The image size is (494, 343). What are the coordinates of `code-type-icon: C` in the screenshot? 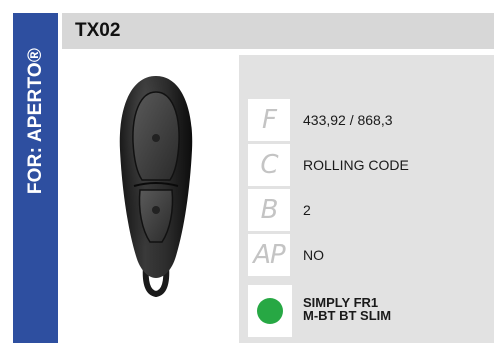 It's located at (269, 165).